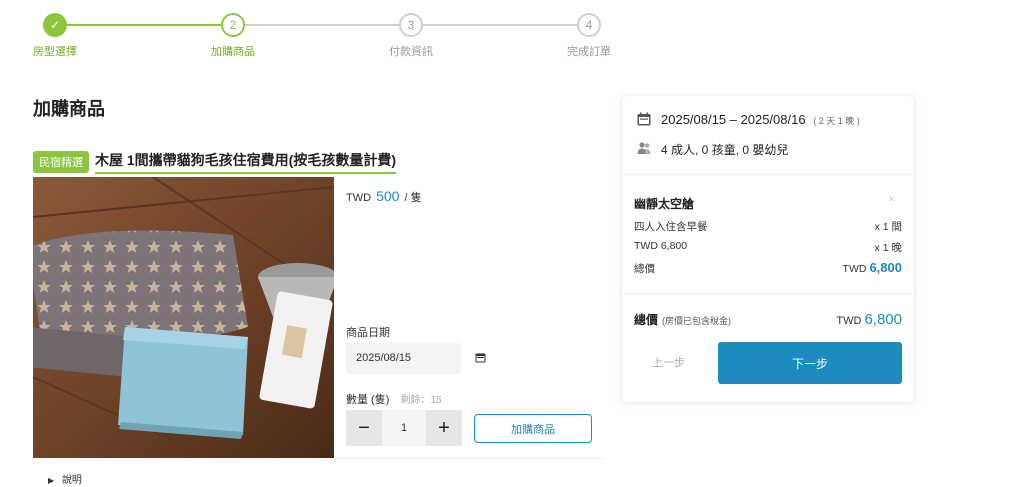 The image size is (1024, 487). I want to click on room-name: 幽靜太空艙, so click(664, 204).